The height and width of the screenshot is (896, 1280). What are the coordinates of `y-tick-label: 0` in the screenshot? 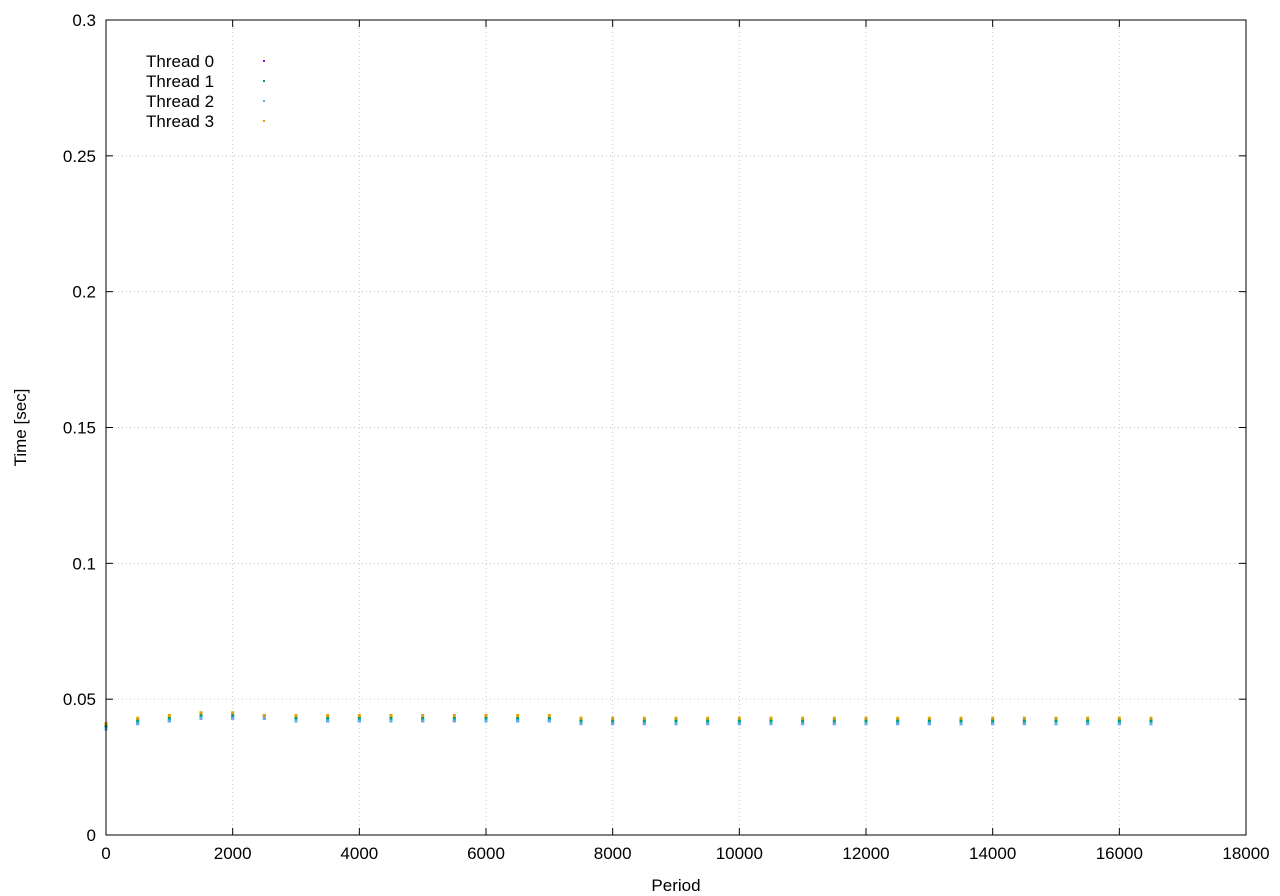 It's located at (91, 835).